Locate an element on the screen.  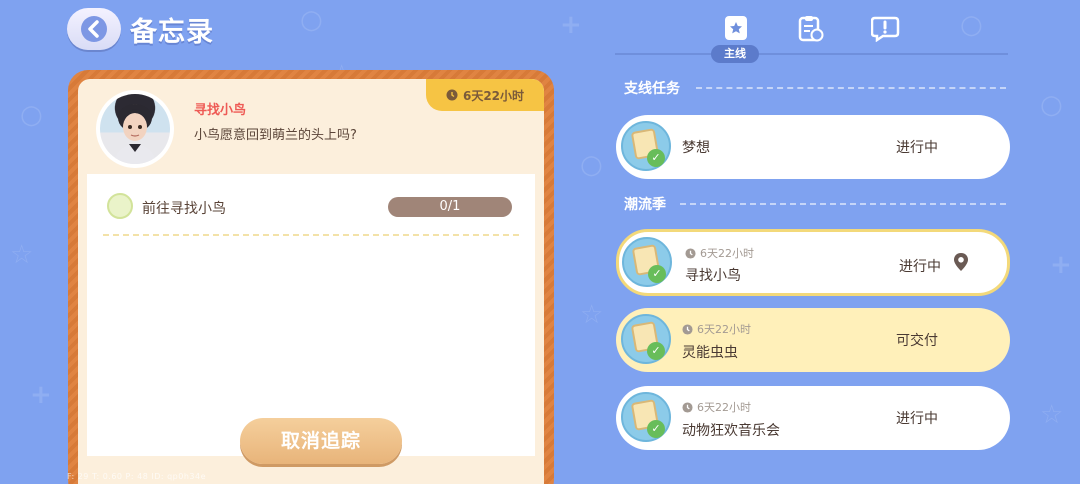
objective-progress: 0/1 is located at coordinates (450, 207).